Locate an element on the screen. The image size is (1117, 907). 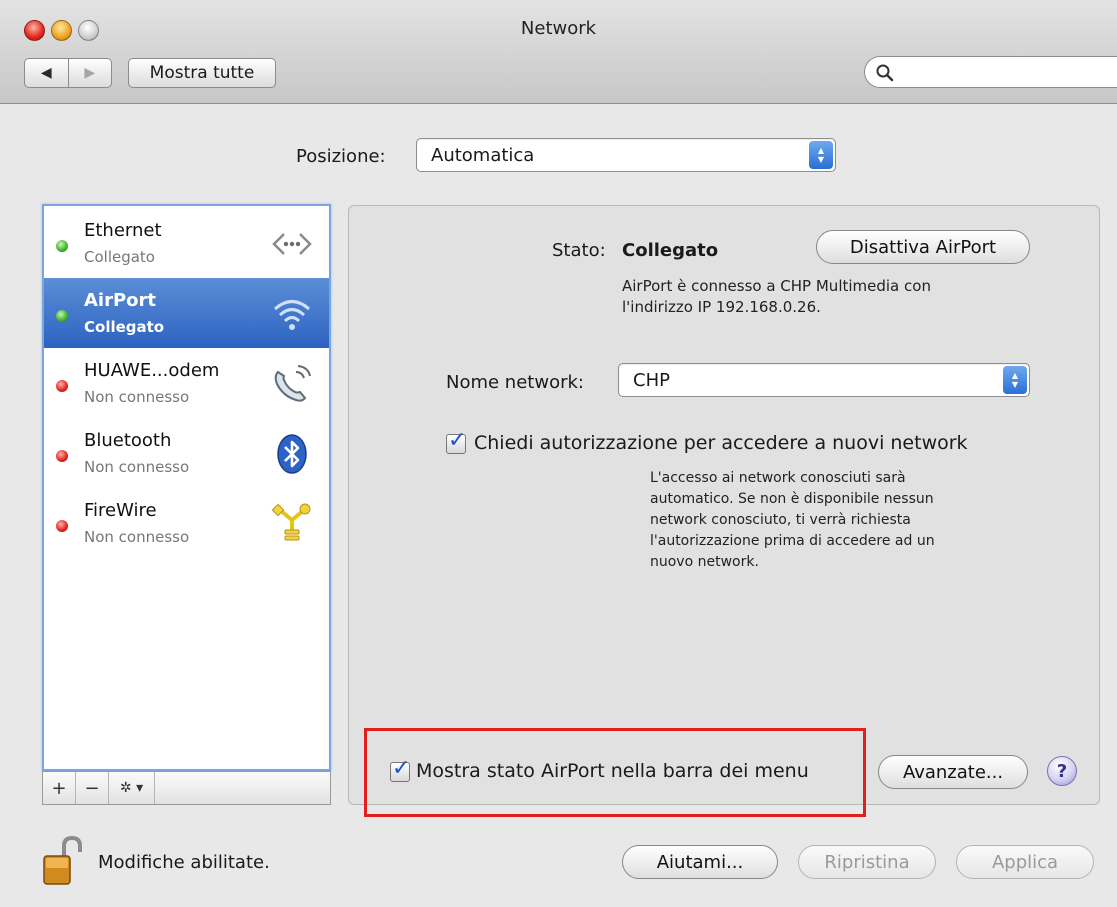
search-field is located at coordinates (990, 72).